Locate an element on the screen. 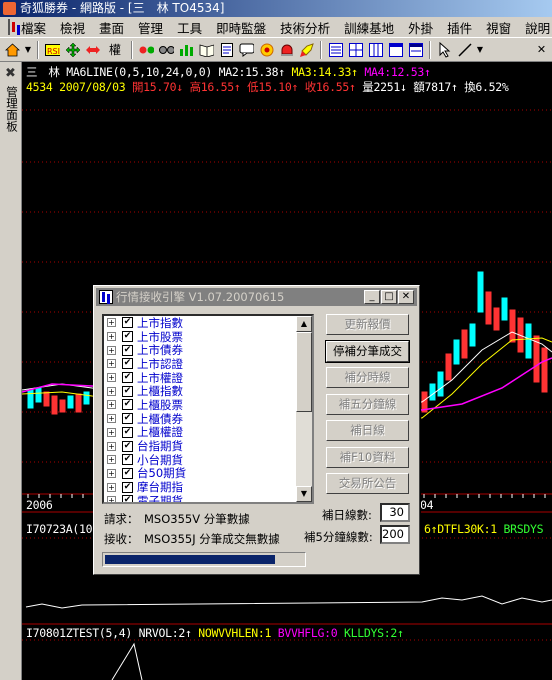 Image resolution: width=552 pixels, height=680 pixels. window-title-bar: 奇狐勝券 - 網路版 - [三 林 TO4534] is located at coordinates (276, 8).